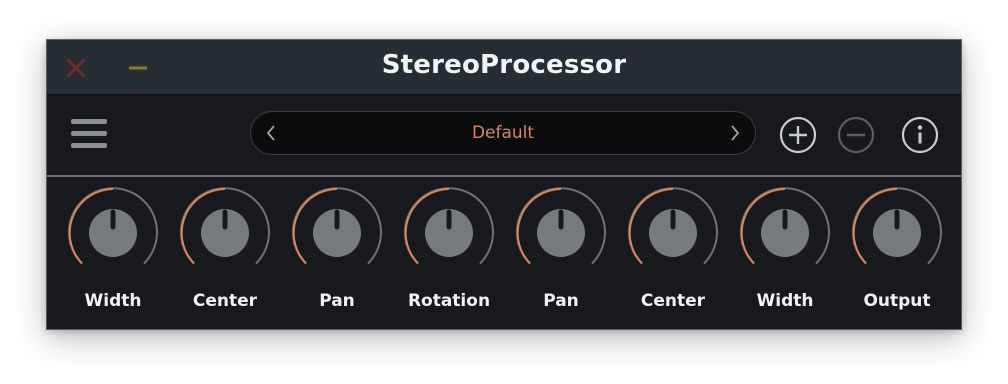  I want to click on chevron-left-icon, so click(271, 133).